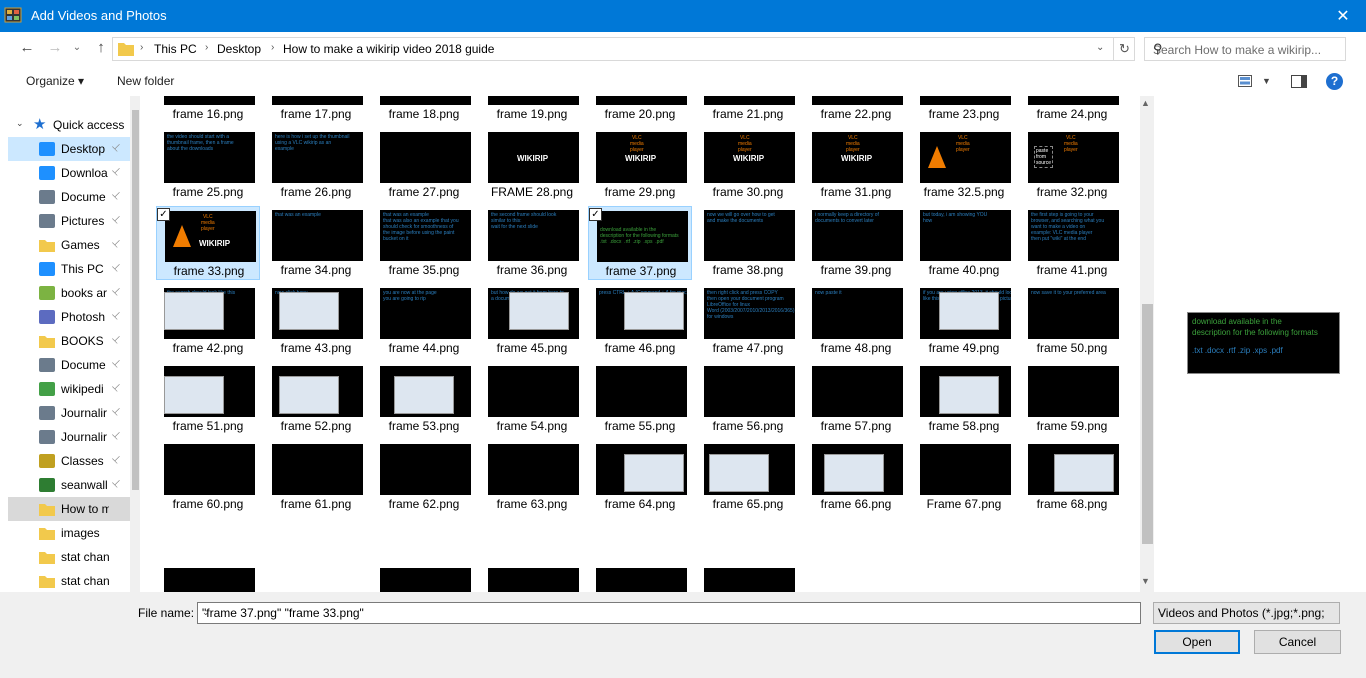 This screenshot has width=1366, height=678. Describe the element at coordinates (69, 173) in the screenshot. I see `sidebar-item: Downloa ⊥` at that location.